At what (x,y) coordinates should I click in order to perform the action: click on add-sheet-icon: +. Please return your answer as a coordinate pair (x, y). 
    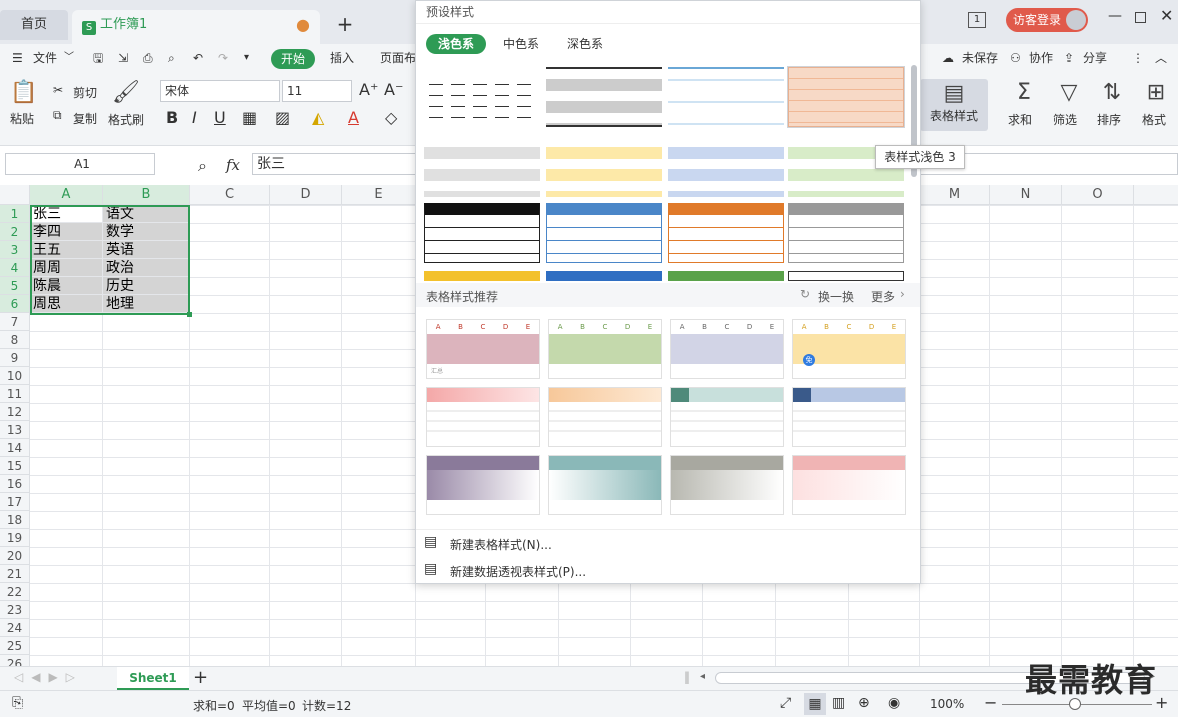
    Looking at the image, I should click on (200, 678).